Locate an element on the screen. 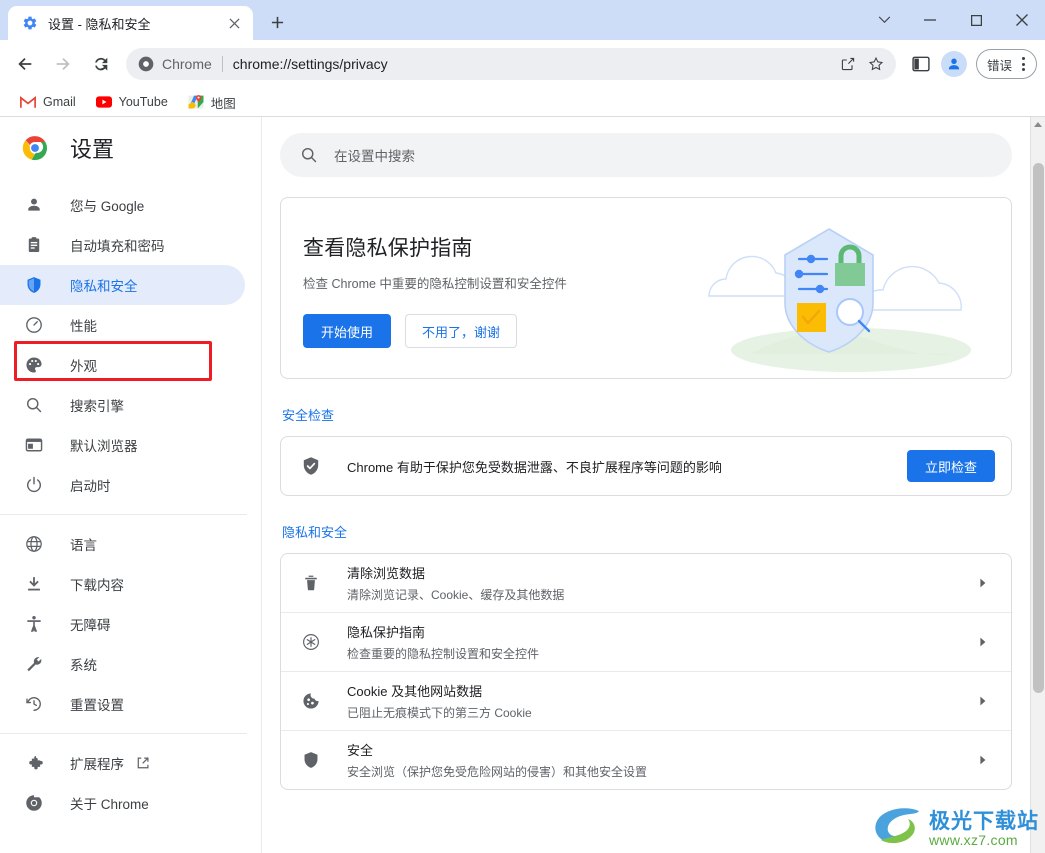 This screenshot has height=853, width=1045. profile-button is located at coordinates (954, 64).